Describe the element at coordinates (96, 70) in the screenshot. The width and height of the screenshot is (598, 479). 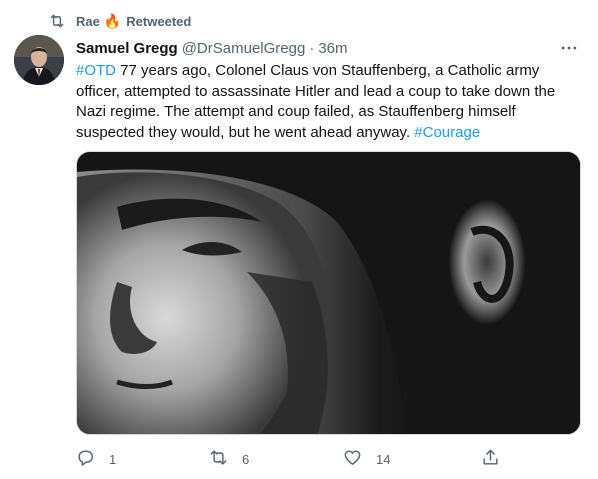
I see `hashtag-otd: #OTD` at that location.